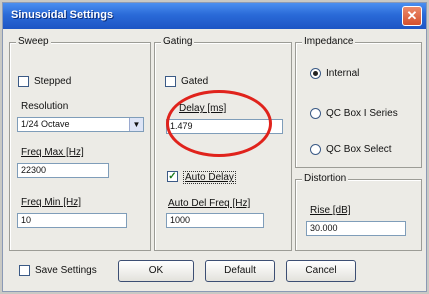 The width and height of the screenshot is (429, 294). Describe the element at coordinates (209, 177) in the screenshot. I see `auto-delay-label: Auto Delay` at that location.